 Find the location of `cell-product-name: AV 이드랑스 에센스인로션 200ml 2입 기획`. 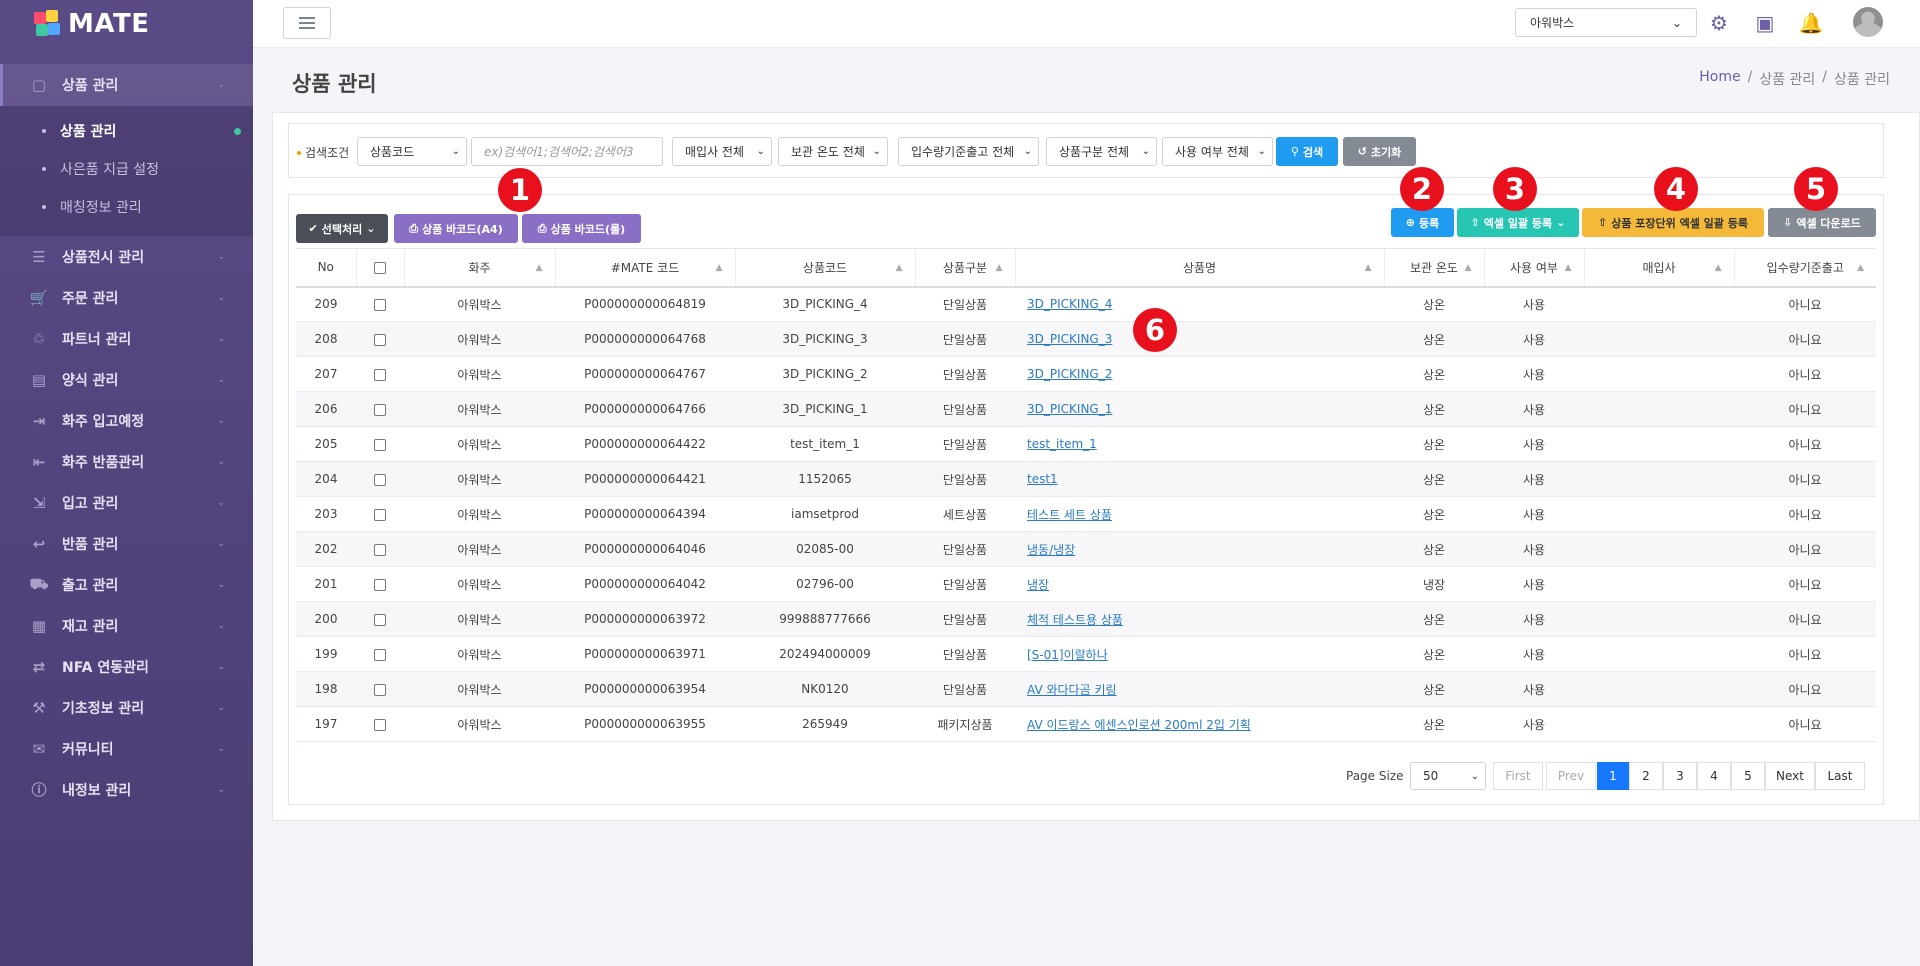

cell-product-name: AV 이드랑스 에센스인로션 200ml 2입 기획 is located at coordinates (1199, 724).